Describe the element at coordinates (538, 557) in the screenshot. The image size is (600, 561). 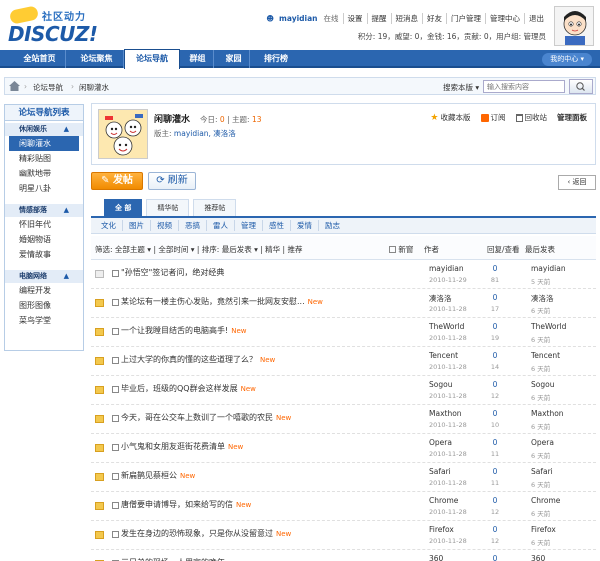
I see `last-poster: 360` at that location.